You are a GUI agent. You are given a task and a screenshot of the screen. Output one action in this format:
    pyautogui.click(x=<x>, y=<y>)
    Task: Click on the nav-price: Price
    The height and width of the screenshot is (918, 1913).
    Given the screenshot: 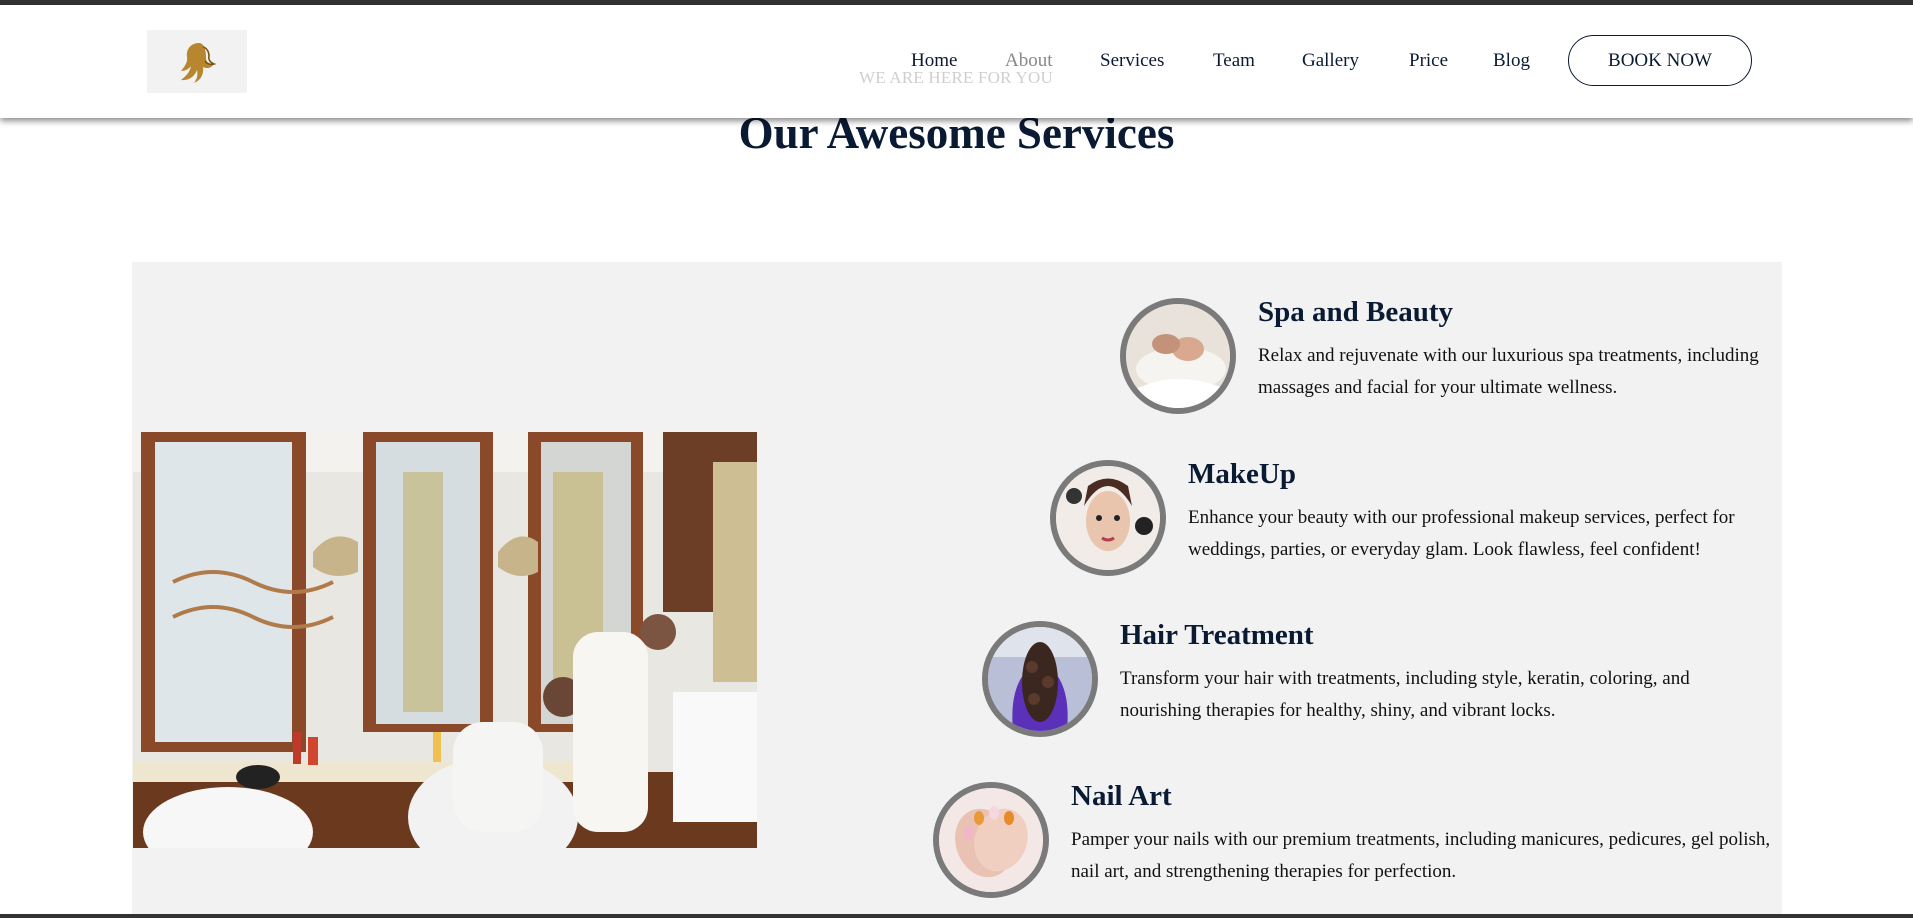 What is the action you would take?
    pyautogui.click(x=1428, y=61)
    